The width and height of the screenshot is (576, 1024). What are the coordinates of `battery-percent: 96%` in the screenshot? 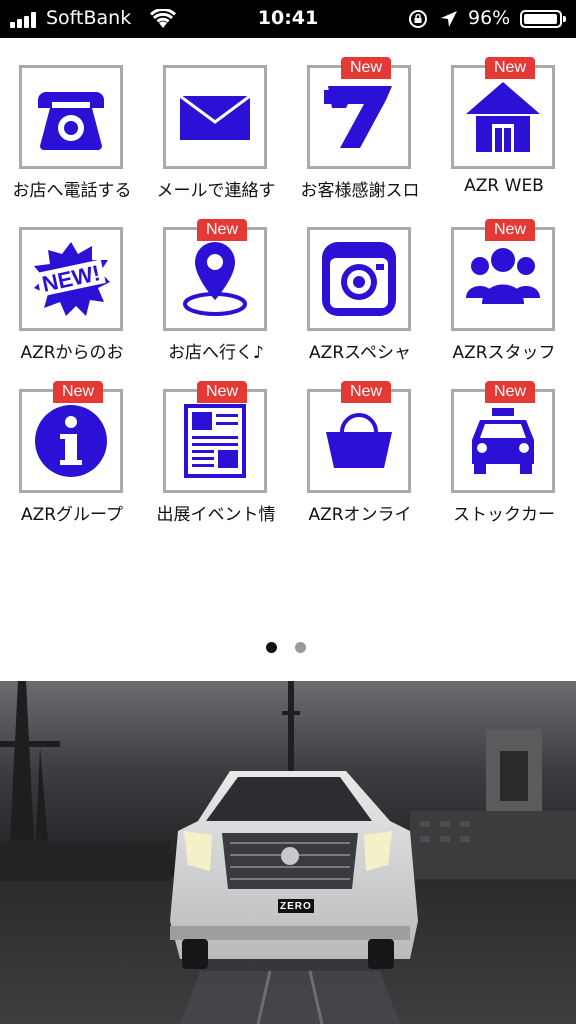 It's located at (489, 18).